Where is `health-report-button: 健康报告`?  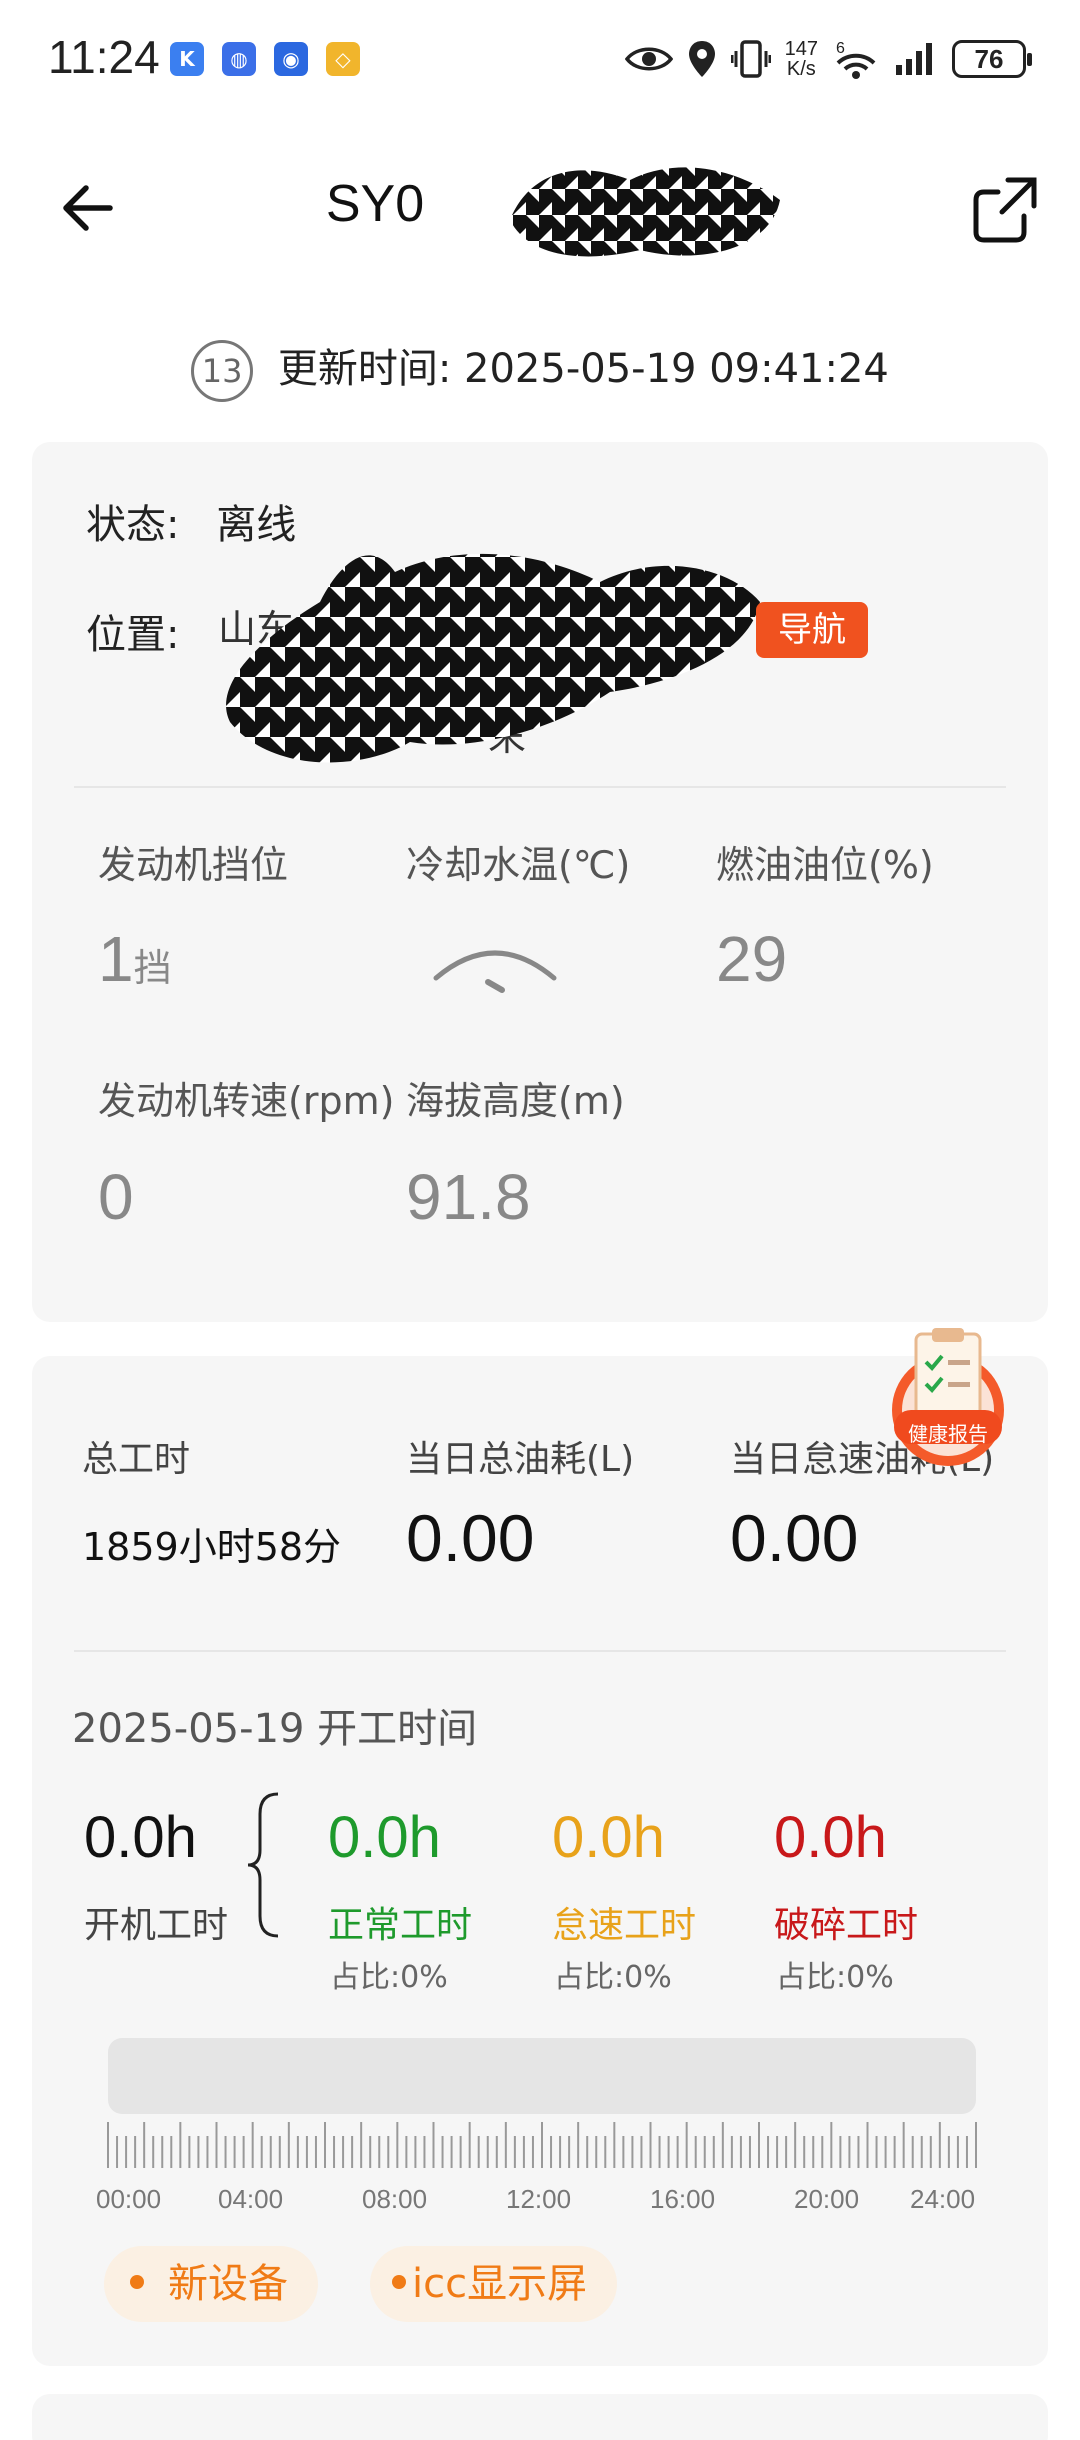
health-report-button: 健康报告 is located at coordinates (948, 1396).